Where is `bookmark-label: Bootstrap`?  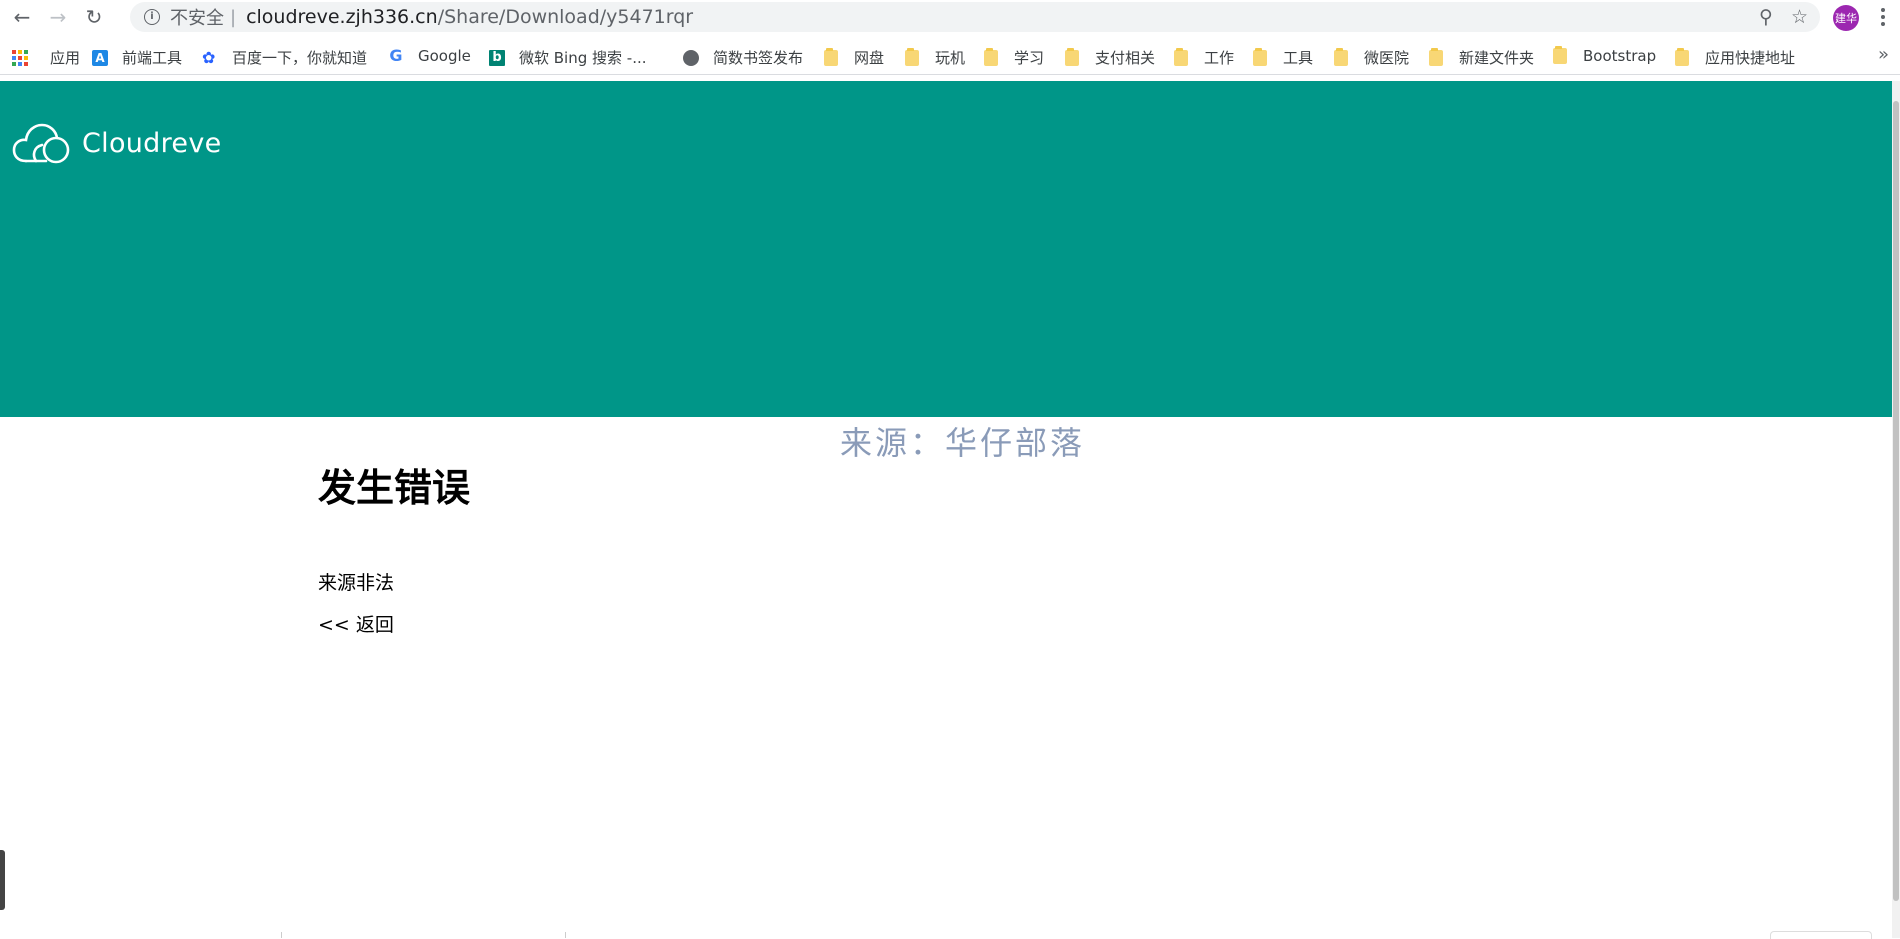
bookmark-label: Bootstrap is located at coordinates (1620, 56).